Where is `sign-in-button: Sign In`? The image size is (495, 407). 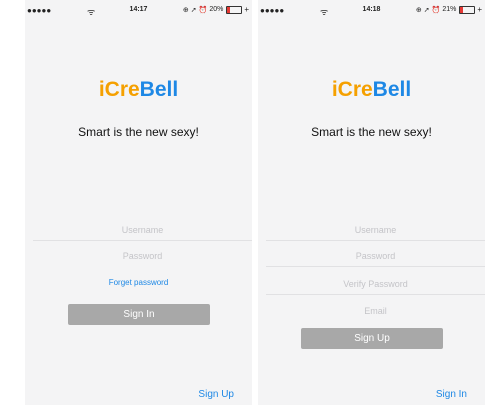 sign-in-button: Sign In is located at coordinates (139, 314).